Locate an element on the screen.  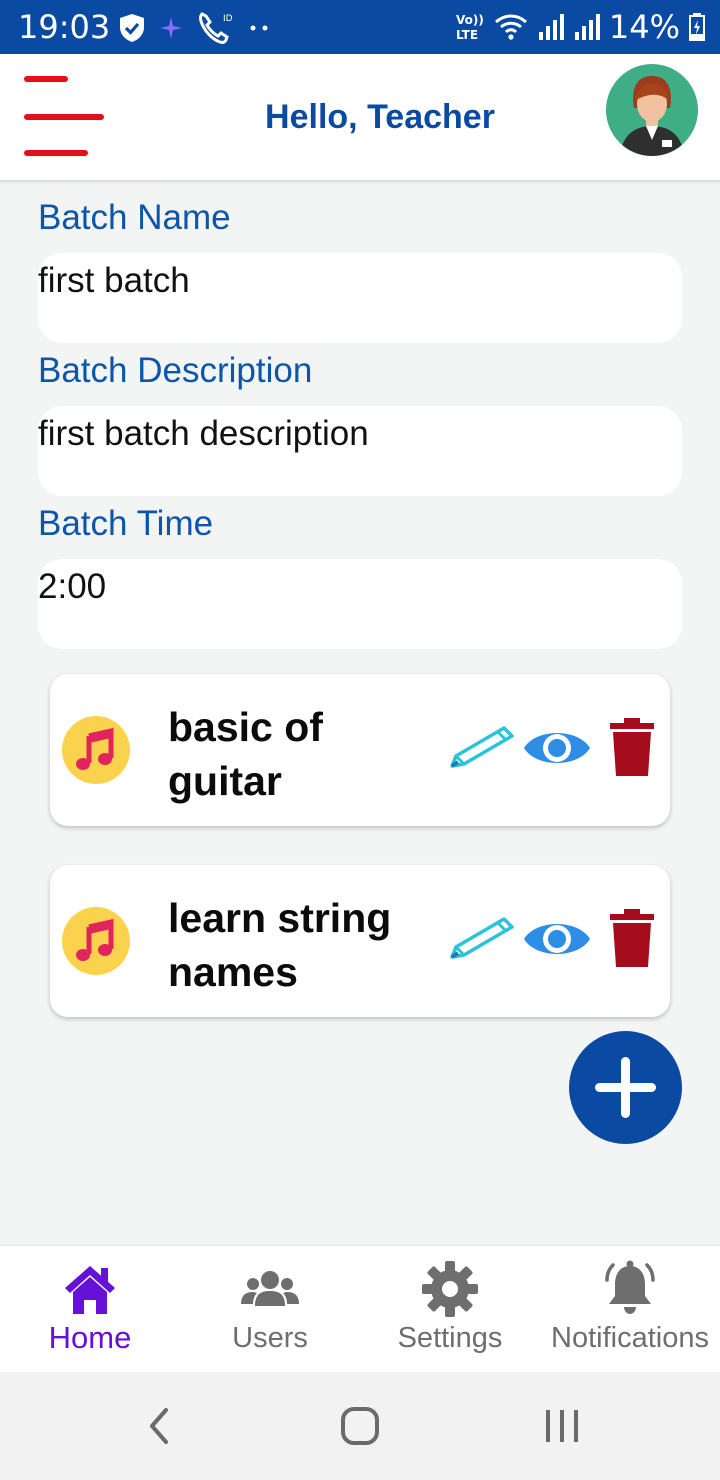
nav-item-settings: Settings is located at coordinates (450, 1309).